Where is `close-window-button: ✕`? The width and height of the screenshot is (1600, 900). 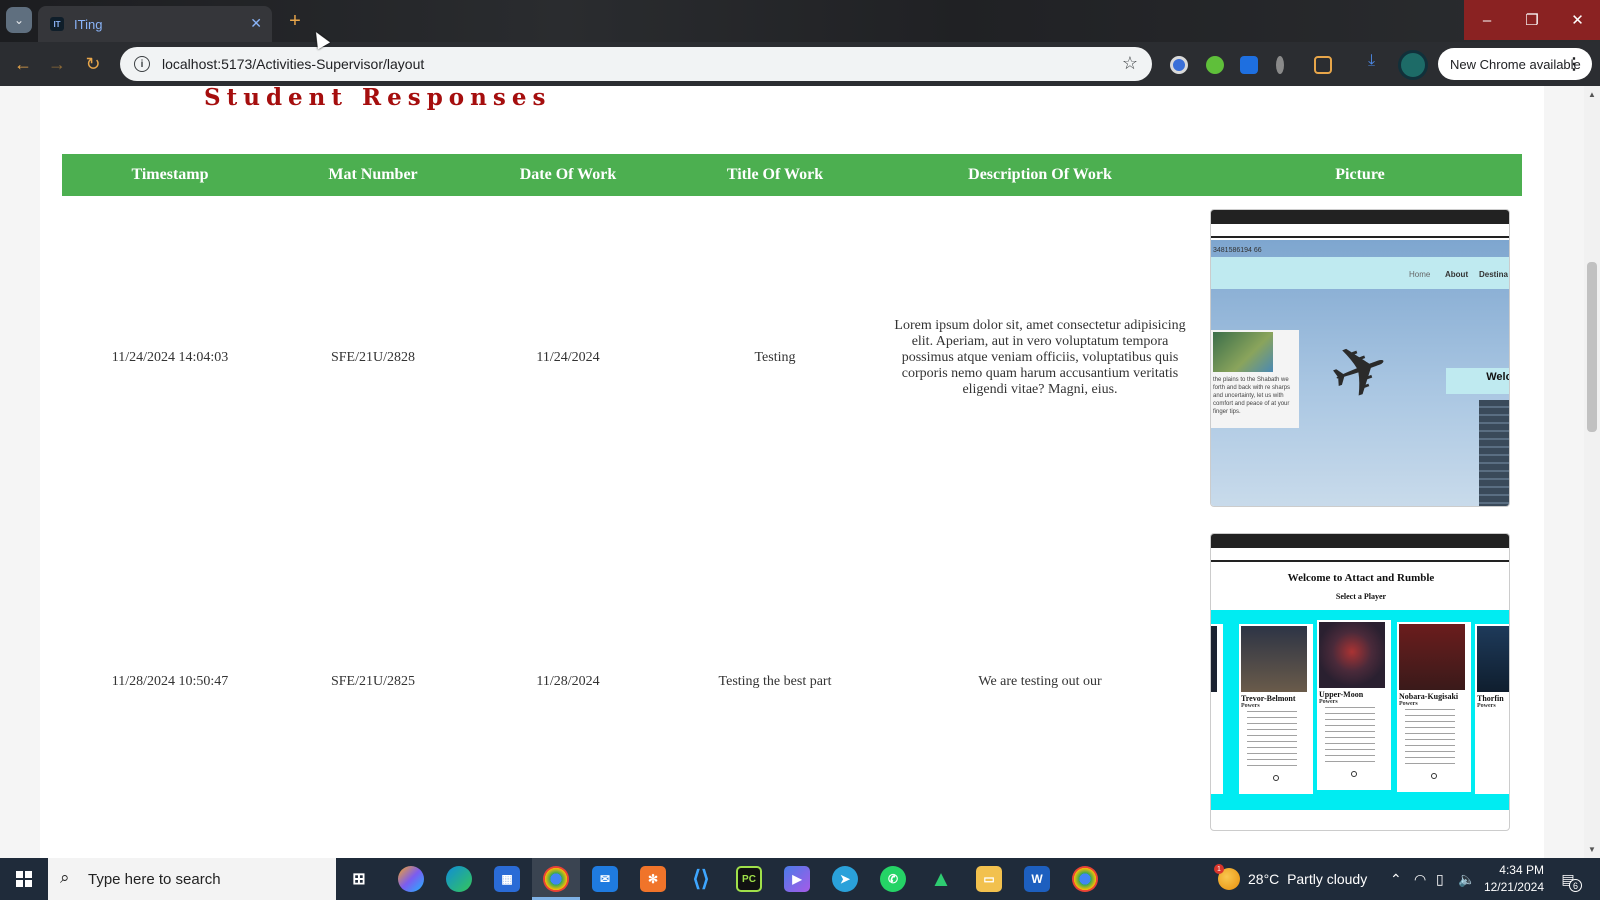
close-window-button: ✕ is located at coordinates (1577, 20).